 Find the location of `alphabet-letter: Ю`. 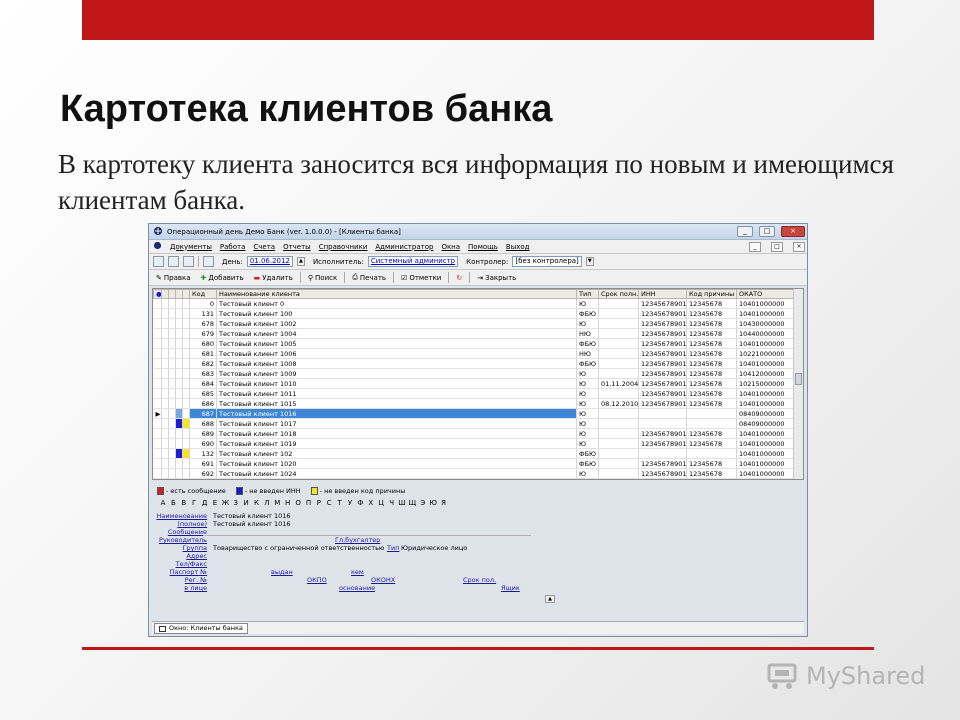

alphabet-letter: Ю is located at coordinates (433, 503).